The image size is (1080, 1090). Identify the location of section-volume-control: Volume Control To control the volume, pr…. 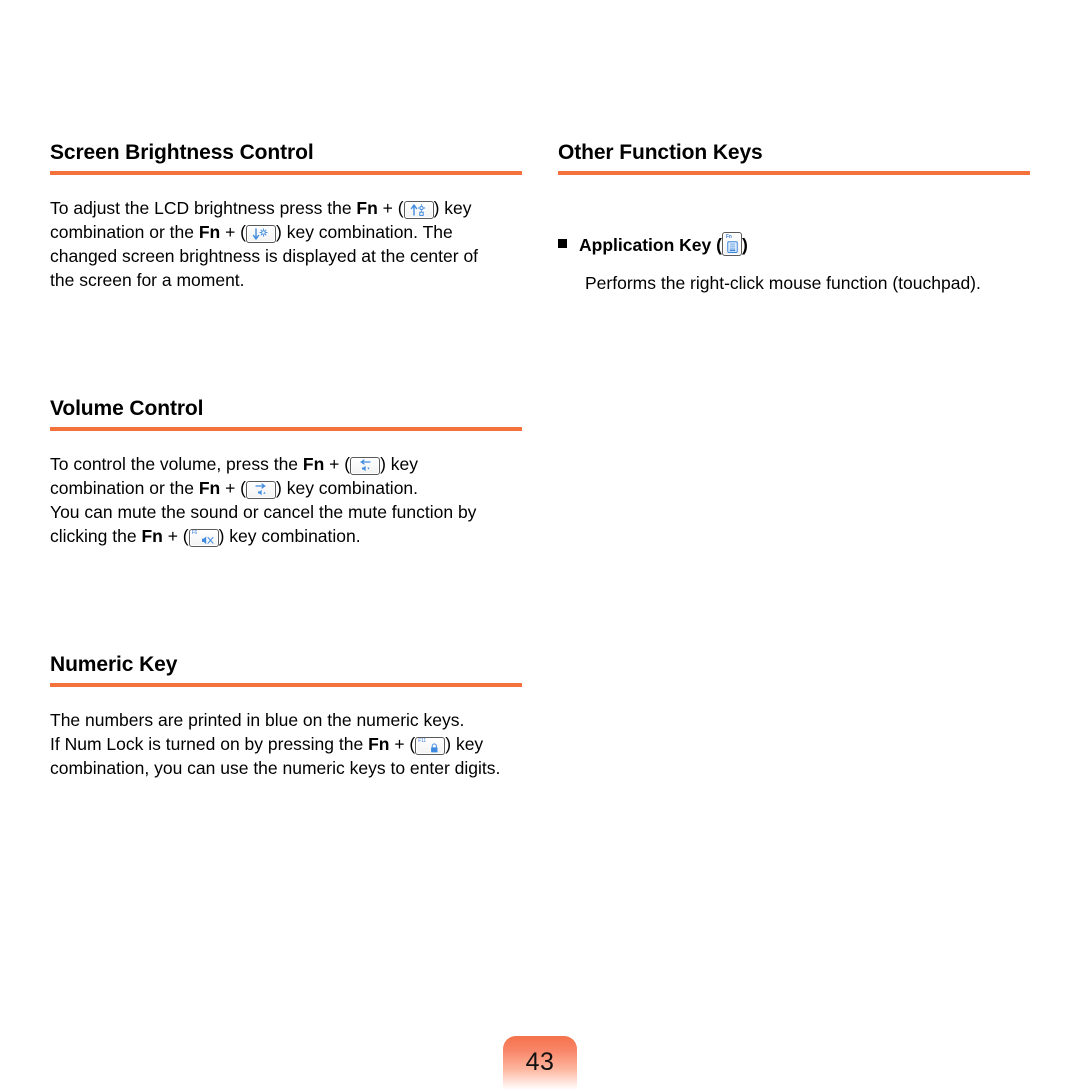
(286, 472).